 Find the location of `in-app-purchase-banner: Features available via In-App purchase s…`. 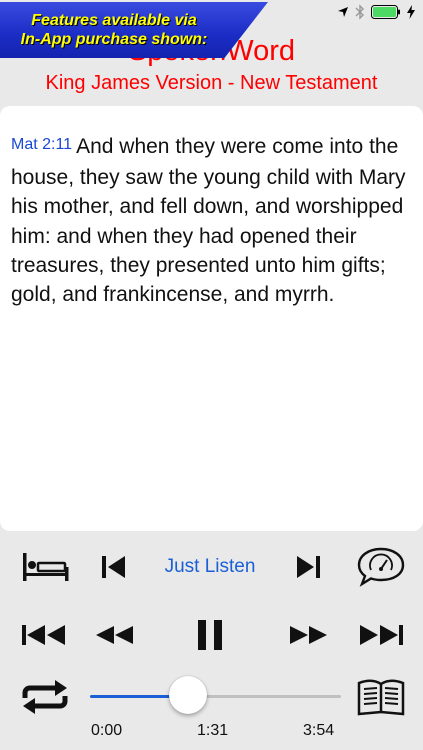

in-app-purchase-banner: Features available via In-App purchase s… is located at coordinates (134, 30).